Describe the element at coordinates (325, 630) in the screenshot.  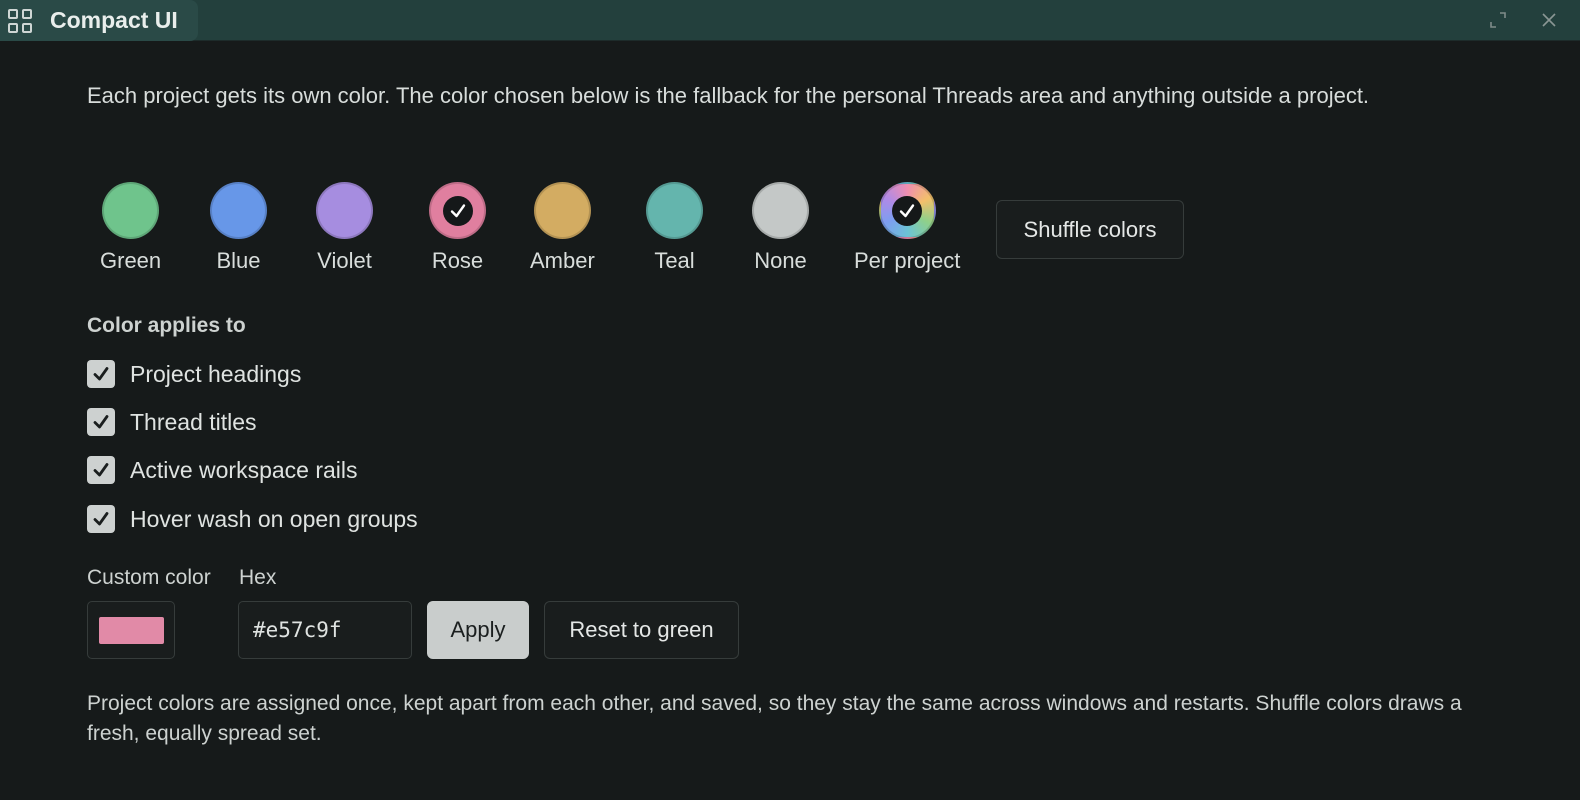
I see `hex-input` at that location.